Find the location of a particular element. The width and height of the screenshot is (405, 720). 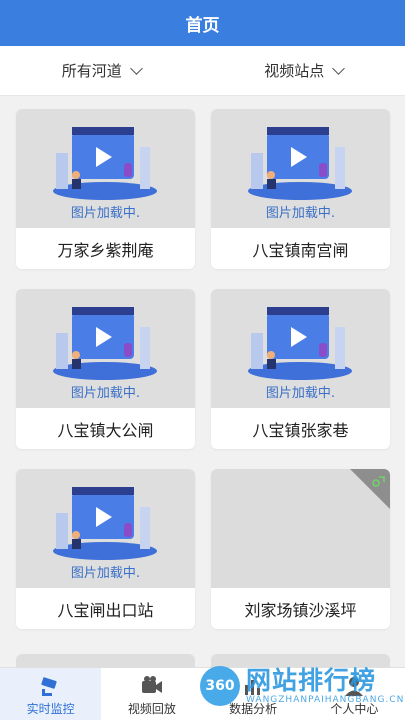

station-name: 八宝镇大公闸 is located at coordinates (105, 430).